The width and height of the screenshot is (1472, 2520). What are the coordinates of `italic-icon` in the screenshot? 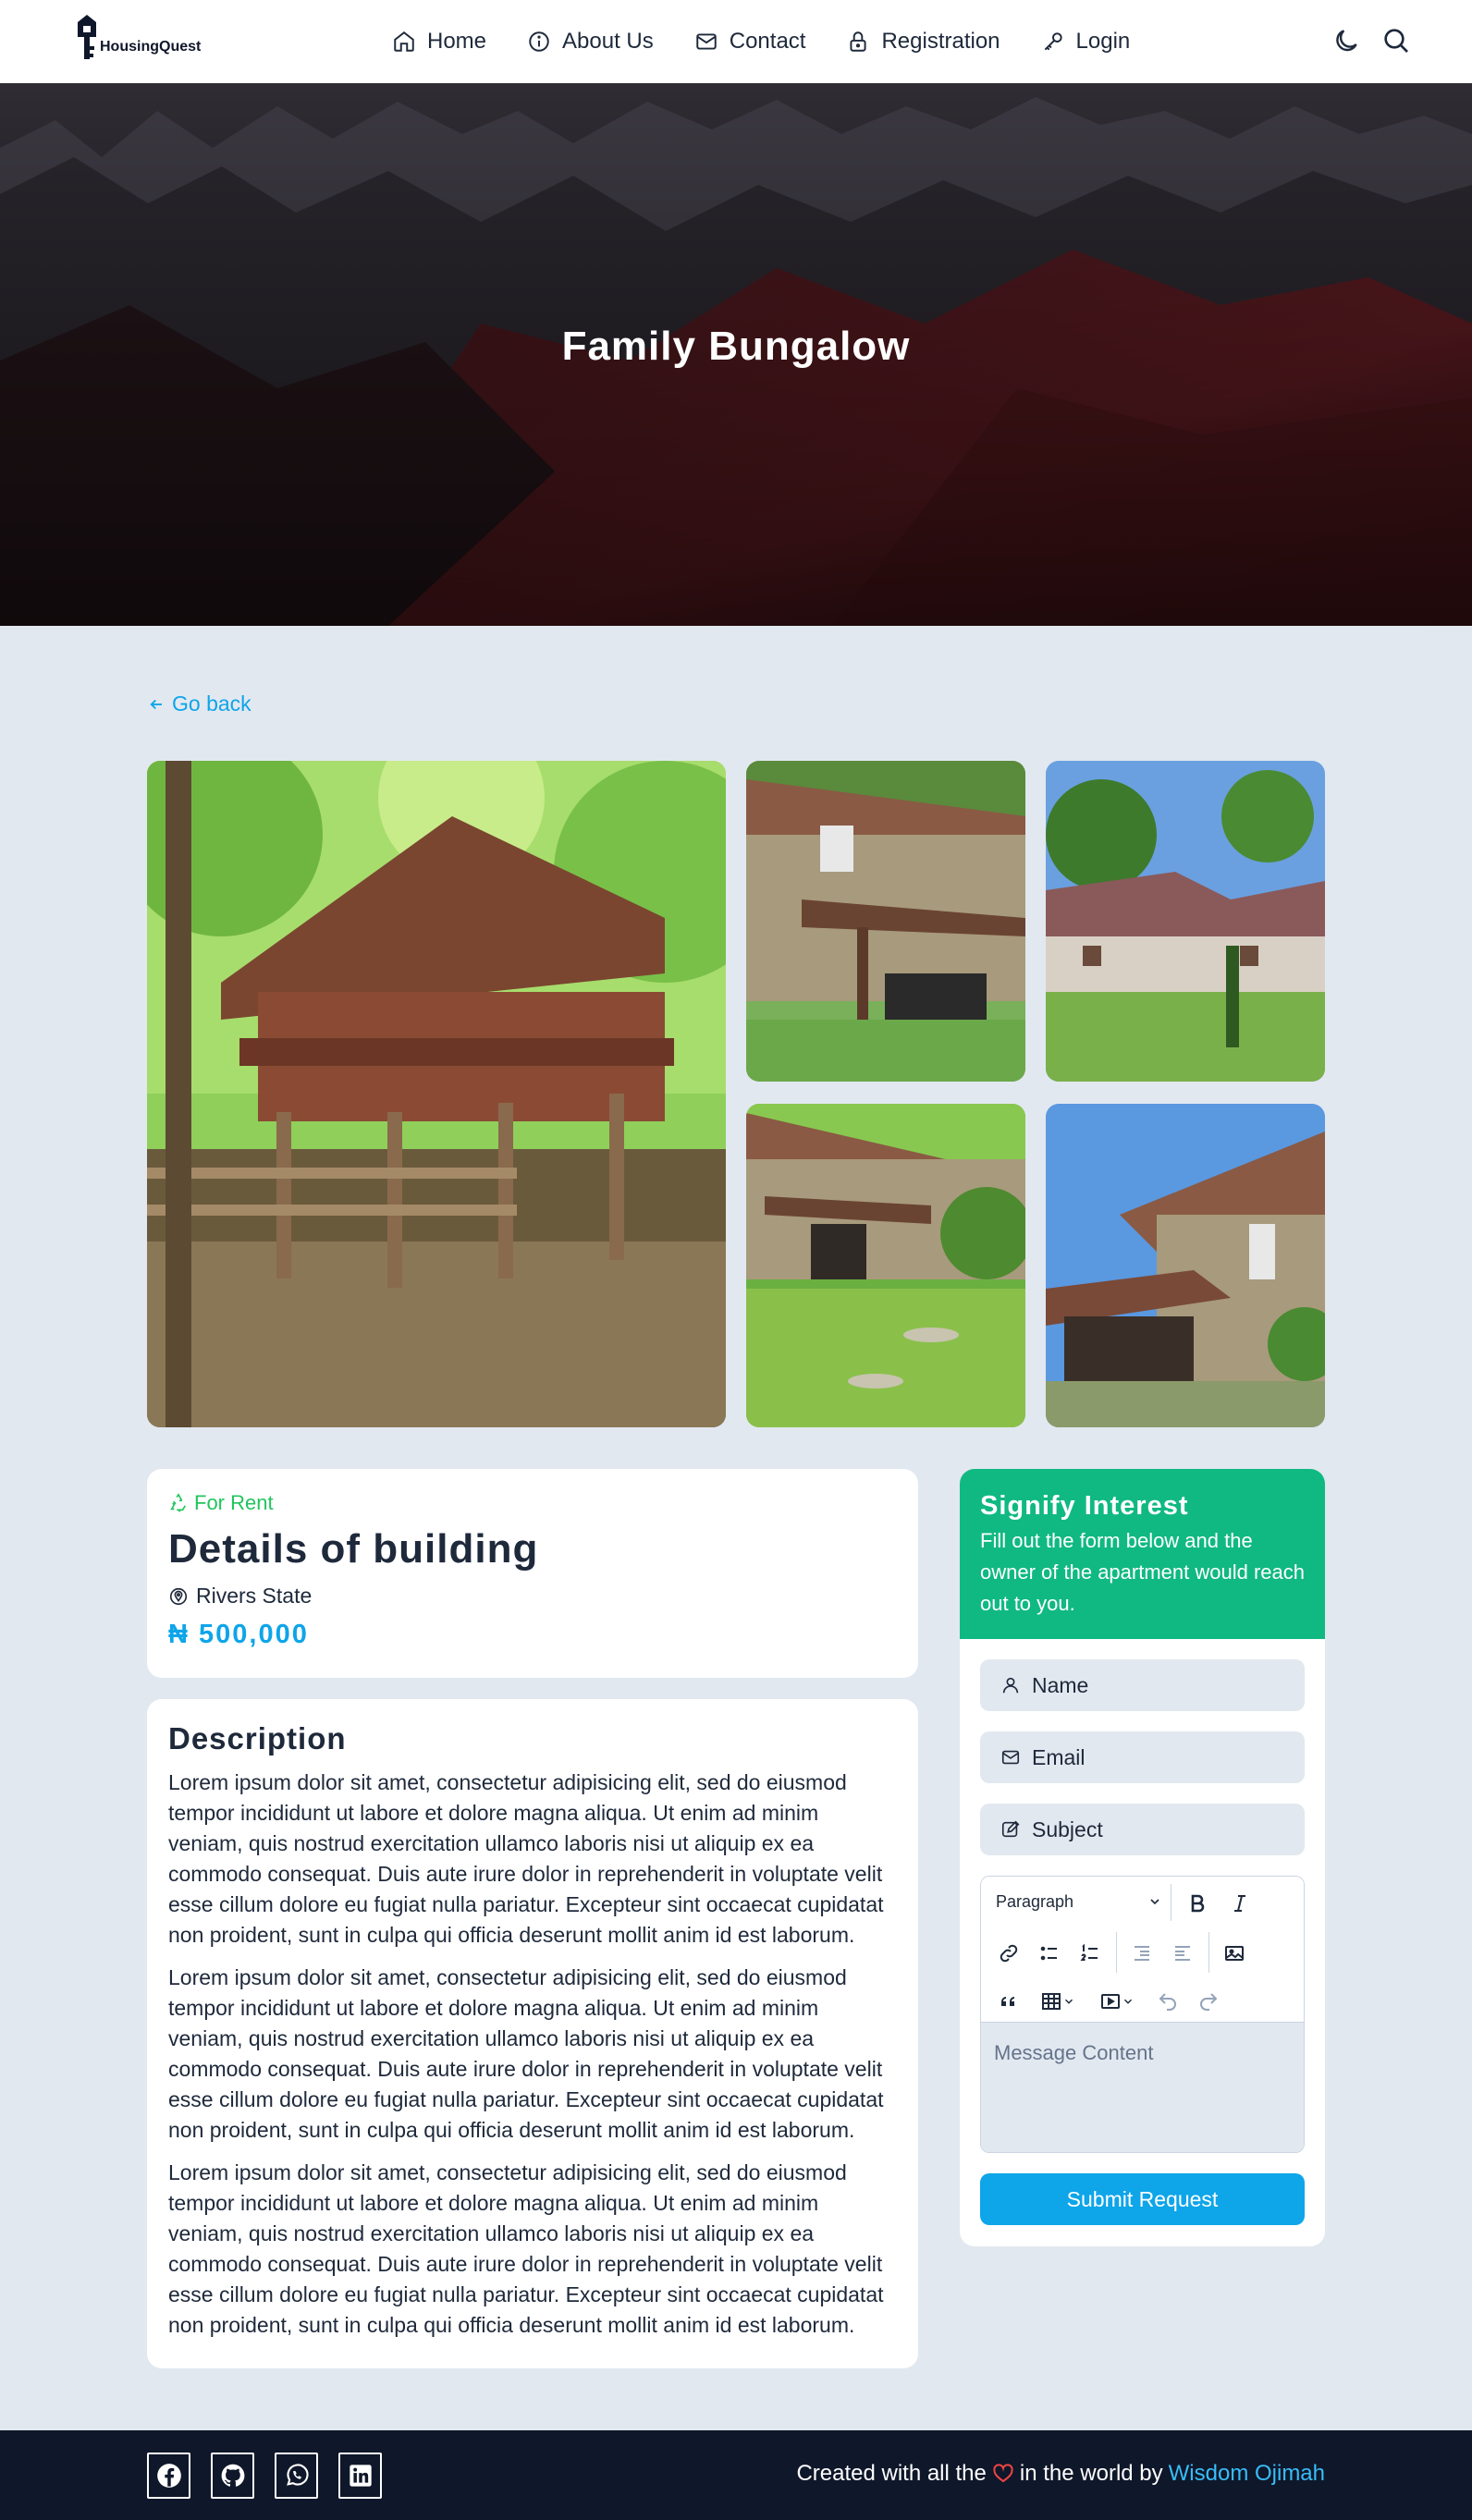 It's located at (1239, 1903).